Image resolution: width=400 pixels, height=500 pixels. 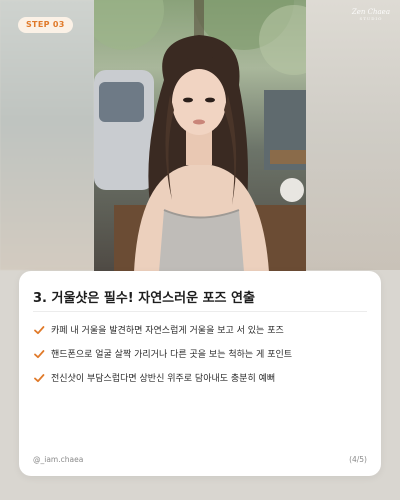 What do you see at coordinates (45, 25) in the screenshot?
I see `step-badge: STEP 03` at bounding box center [45, 25].